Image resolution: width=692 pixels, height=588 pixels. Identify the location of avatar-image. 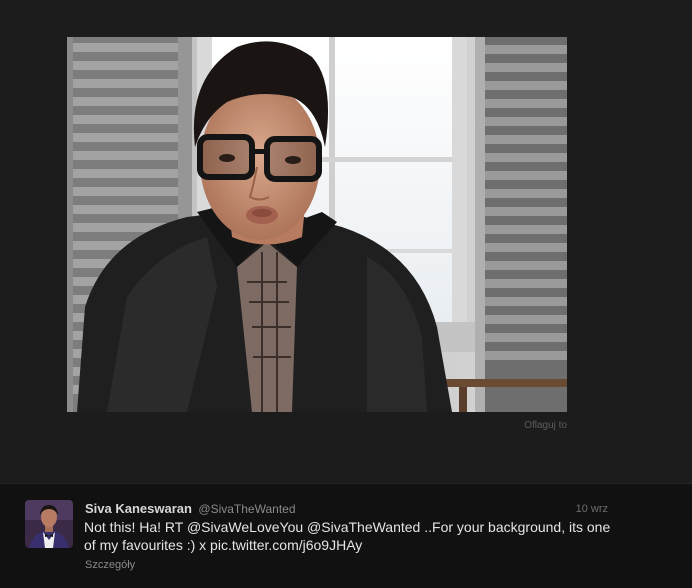
(49, 524).